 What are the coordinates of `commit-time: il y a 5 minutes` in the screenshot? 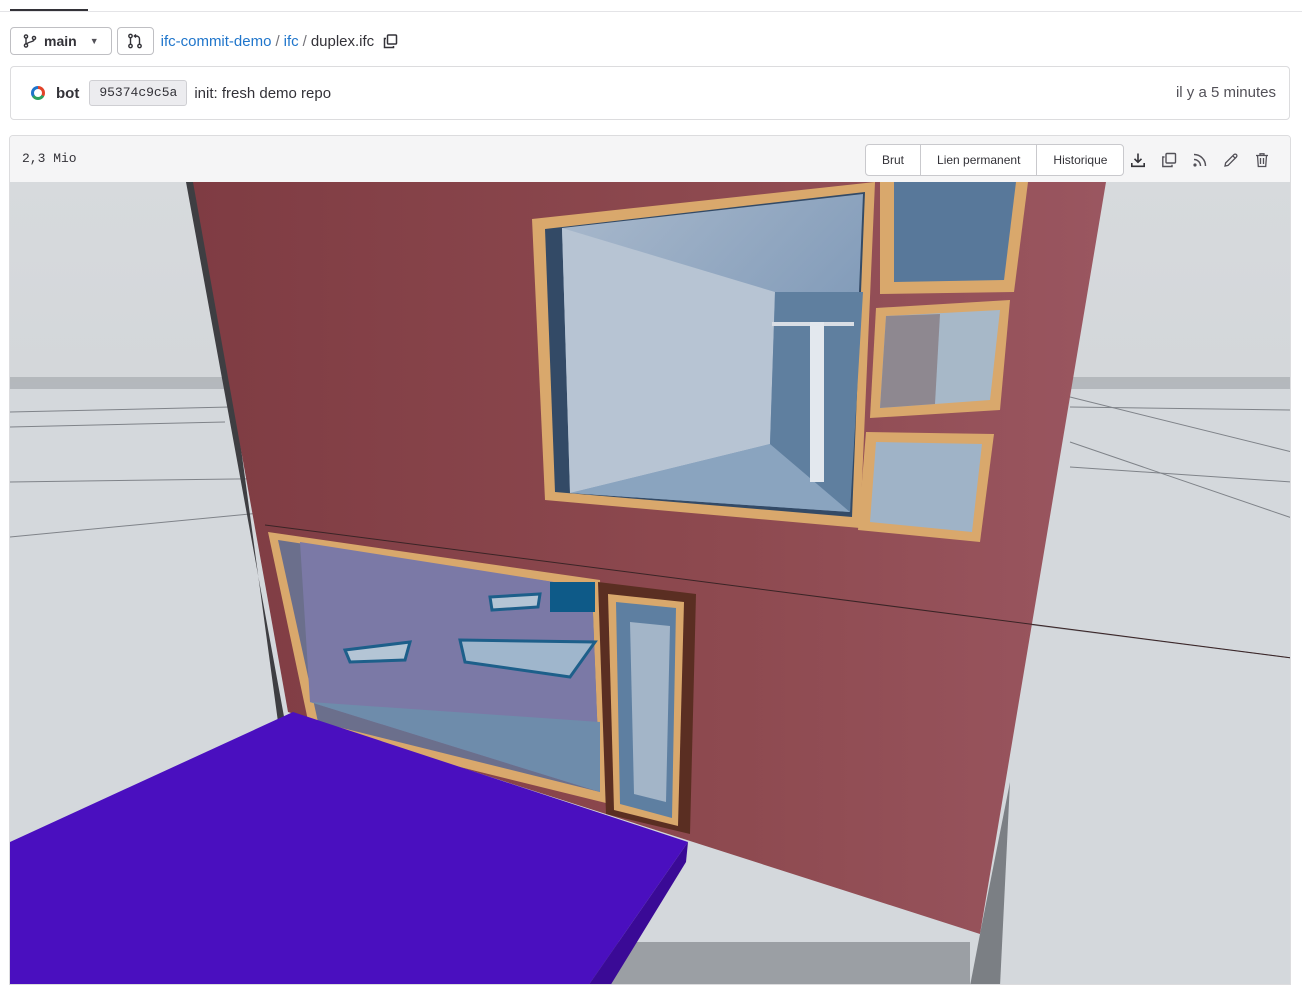 It's located at (1225, 92).